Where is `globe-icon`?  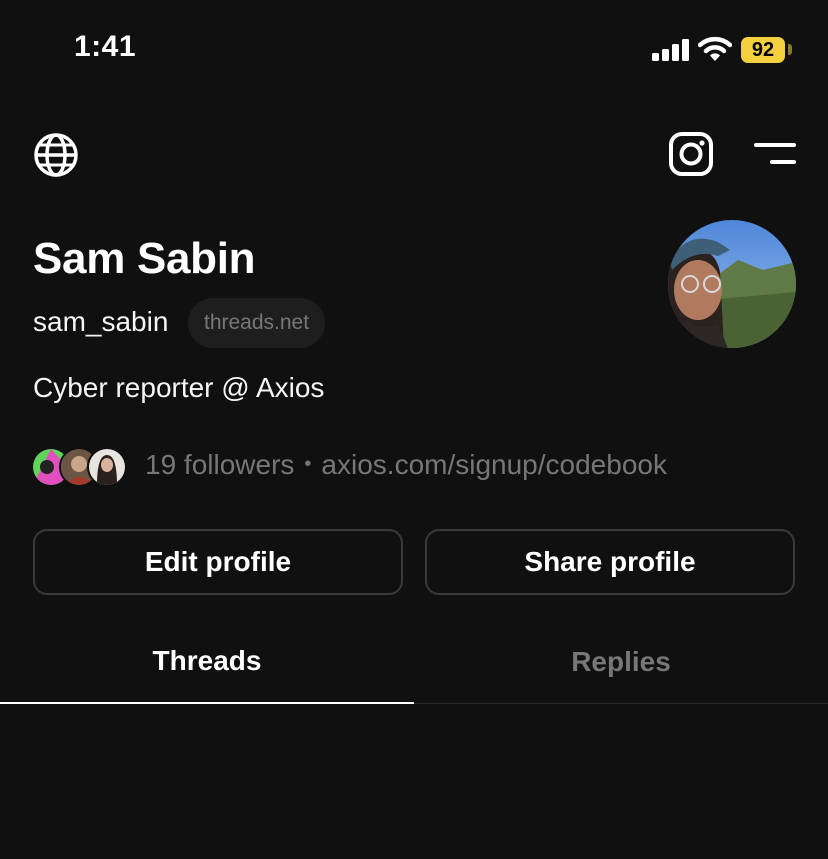 globe-icon is located at coordinates (56, 155).